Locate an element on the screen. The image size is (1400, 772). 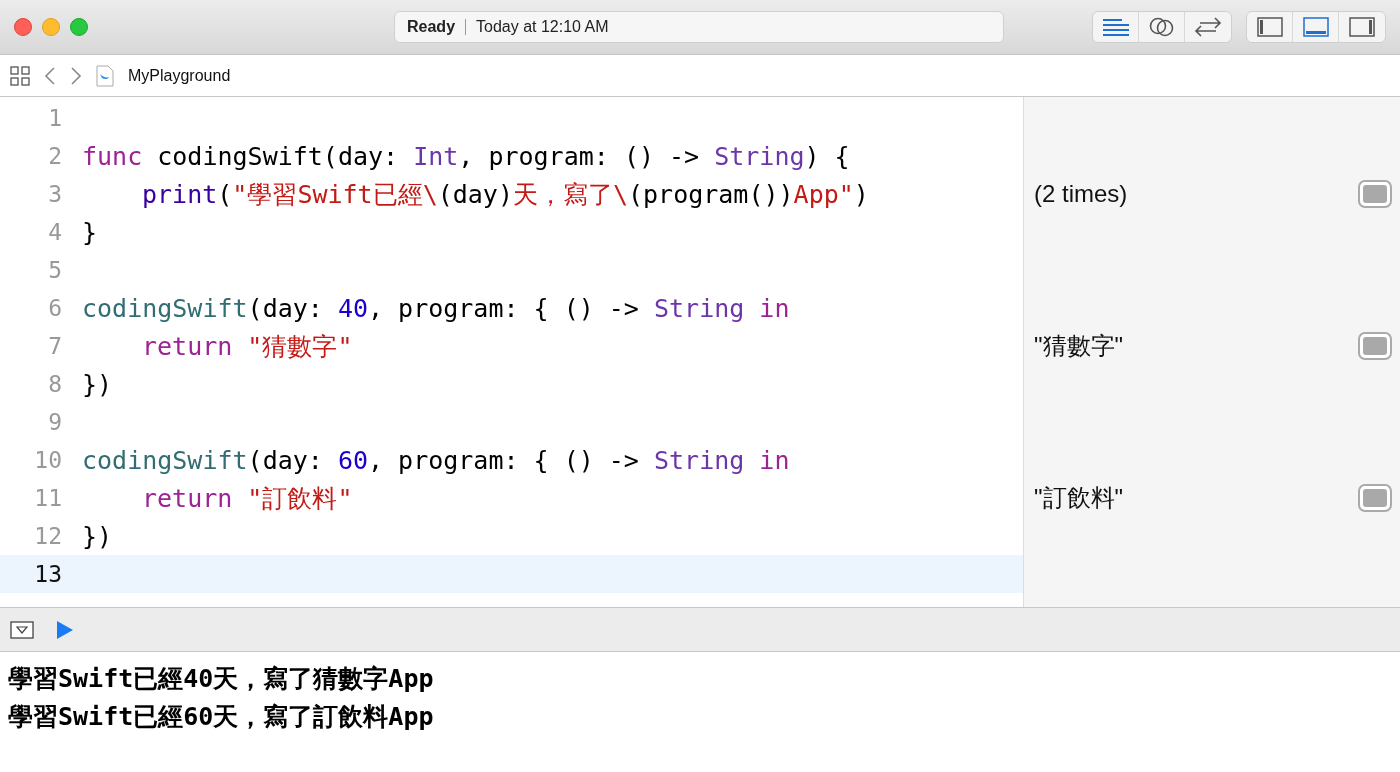
line-number: 5 is located at coordinates (55, 270).